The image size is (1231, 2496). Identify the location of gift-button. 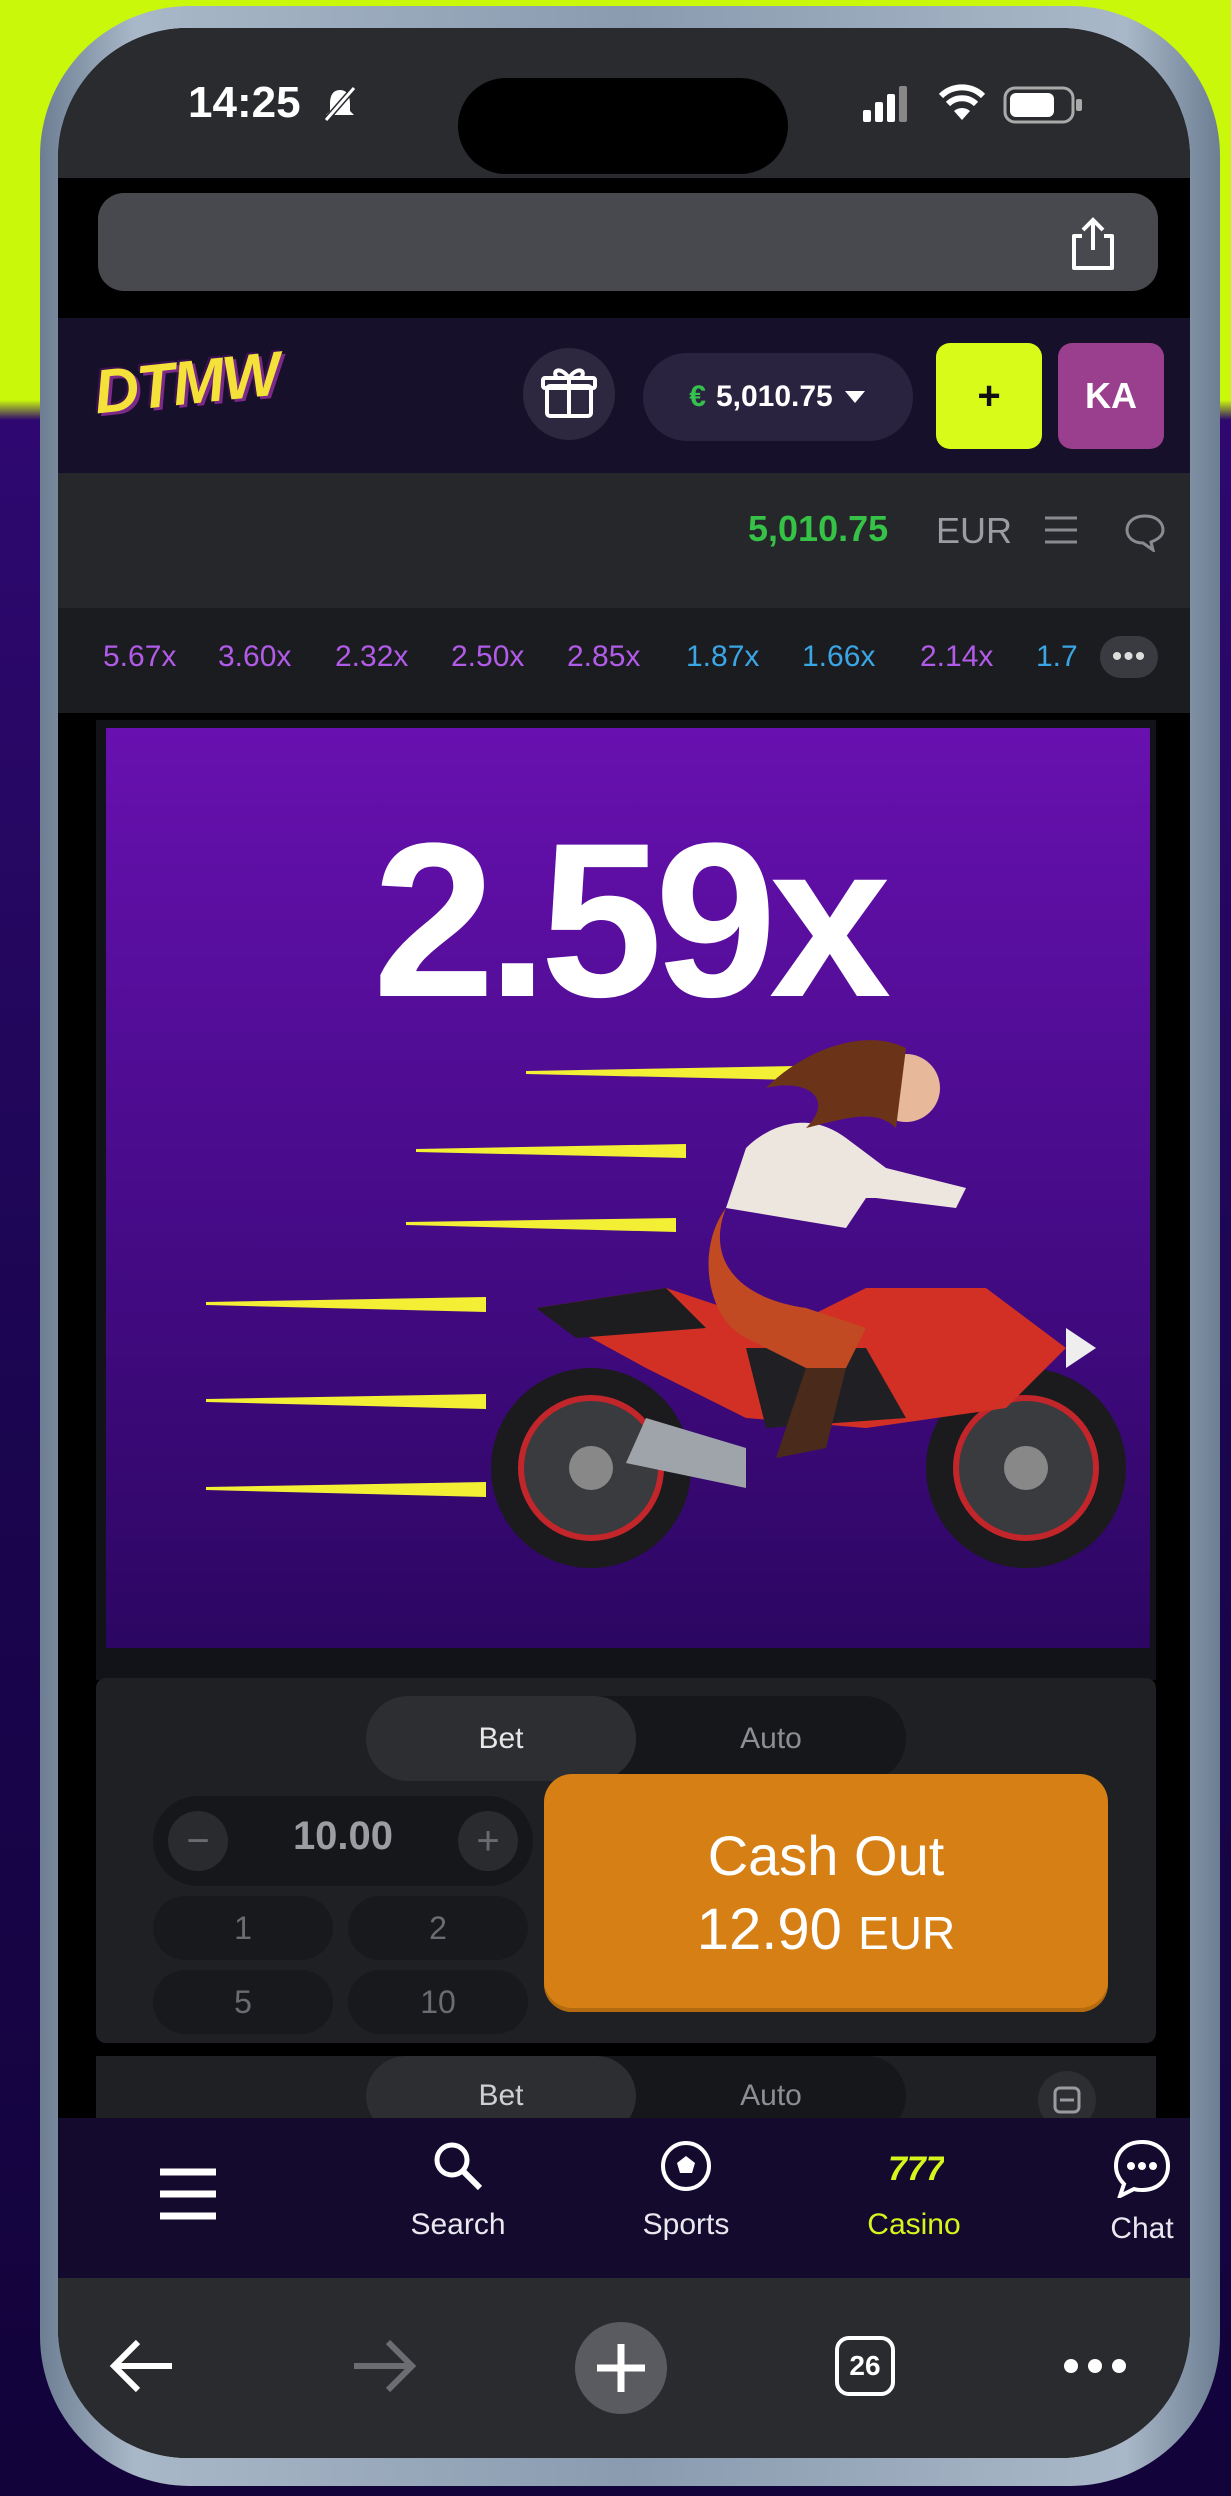
(569, 394).